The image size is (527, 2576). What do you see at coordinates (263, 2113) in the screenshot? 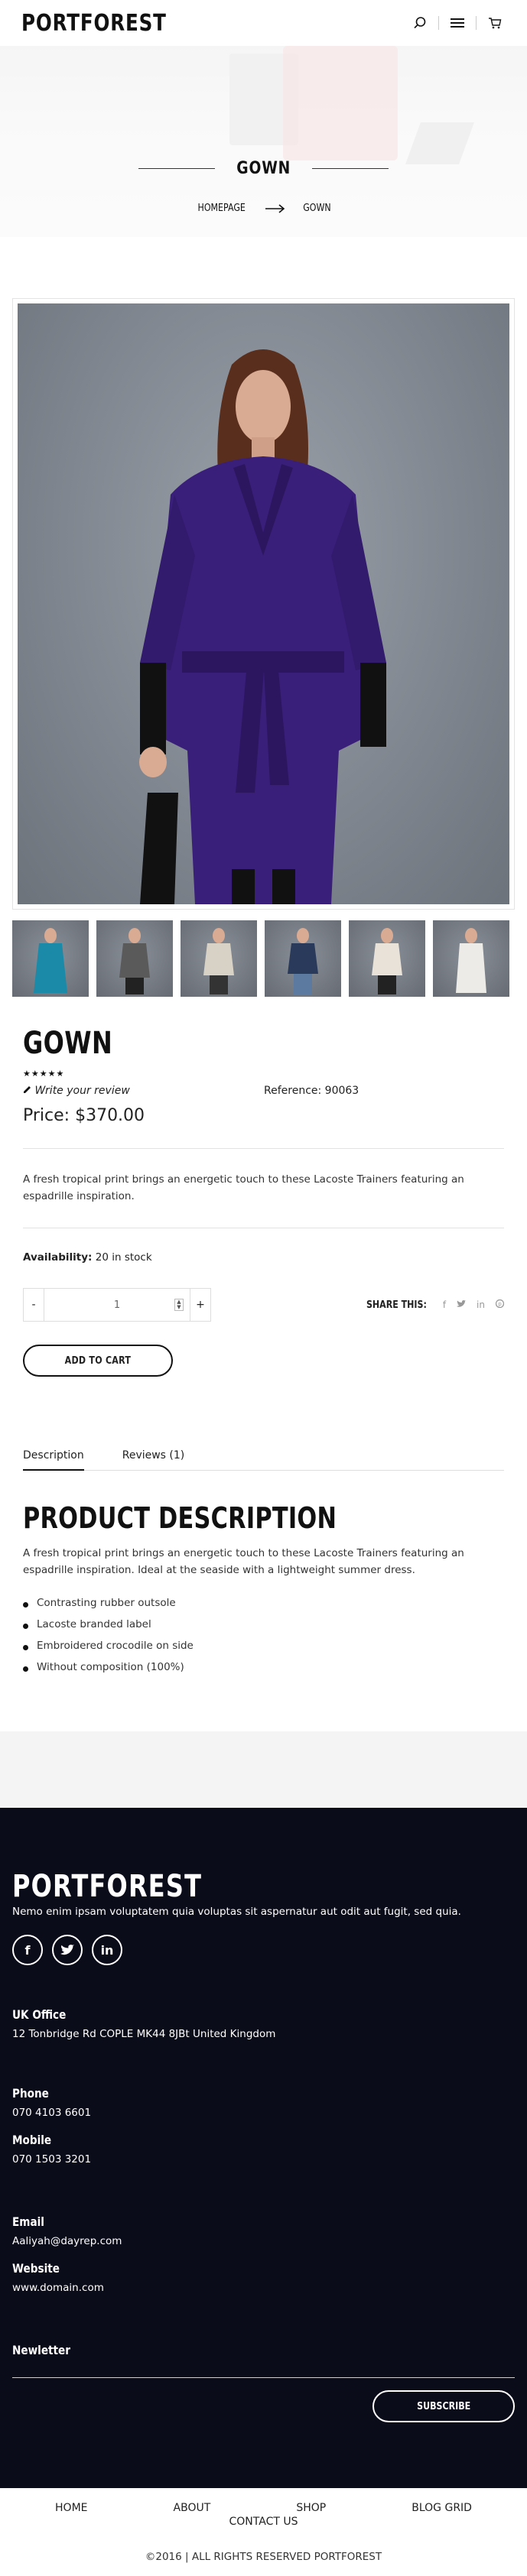
I see `phone-number: 070 4103 6601` at bounding box center [263, 2113].